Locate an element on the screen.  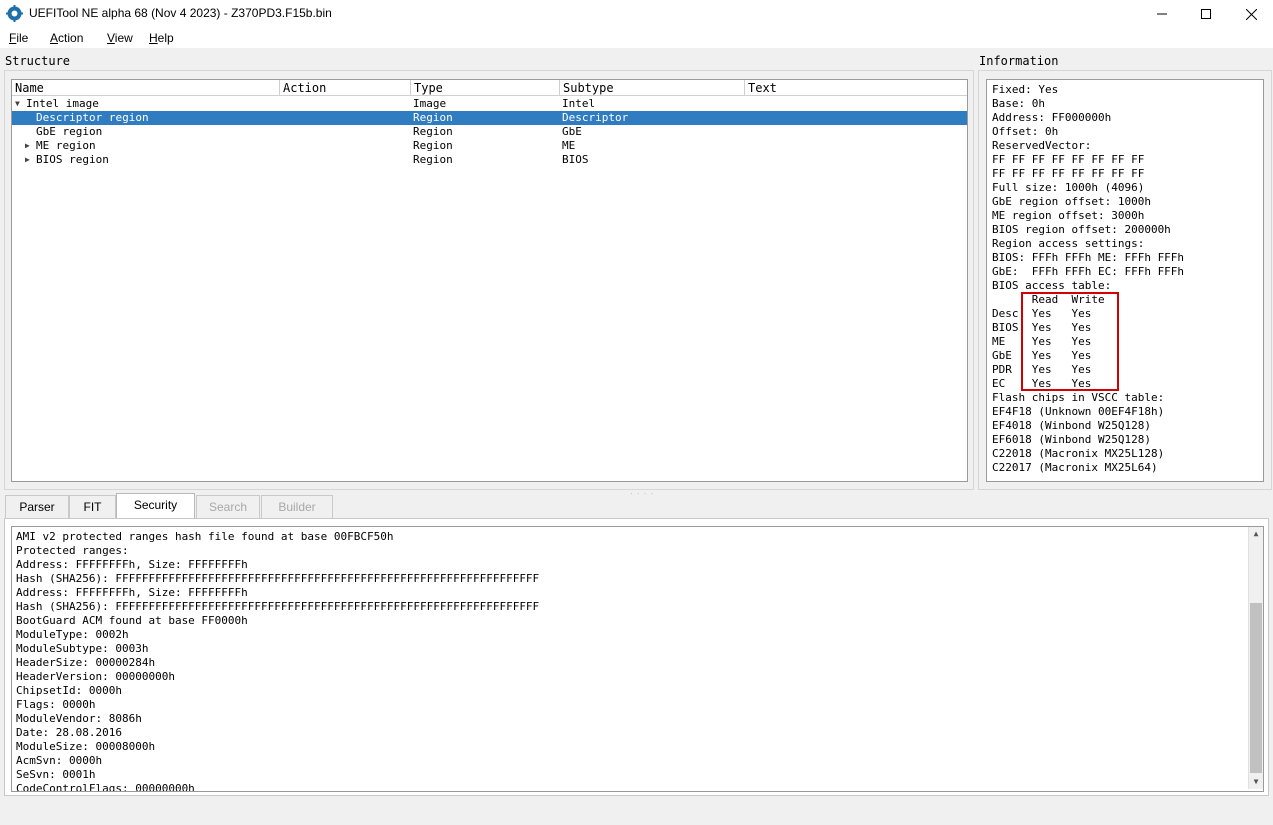
column-header-action: Action is located at coordinates (345, 88).